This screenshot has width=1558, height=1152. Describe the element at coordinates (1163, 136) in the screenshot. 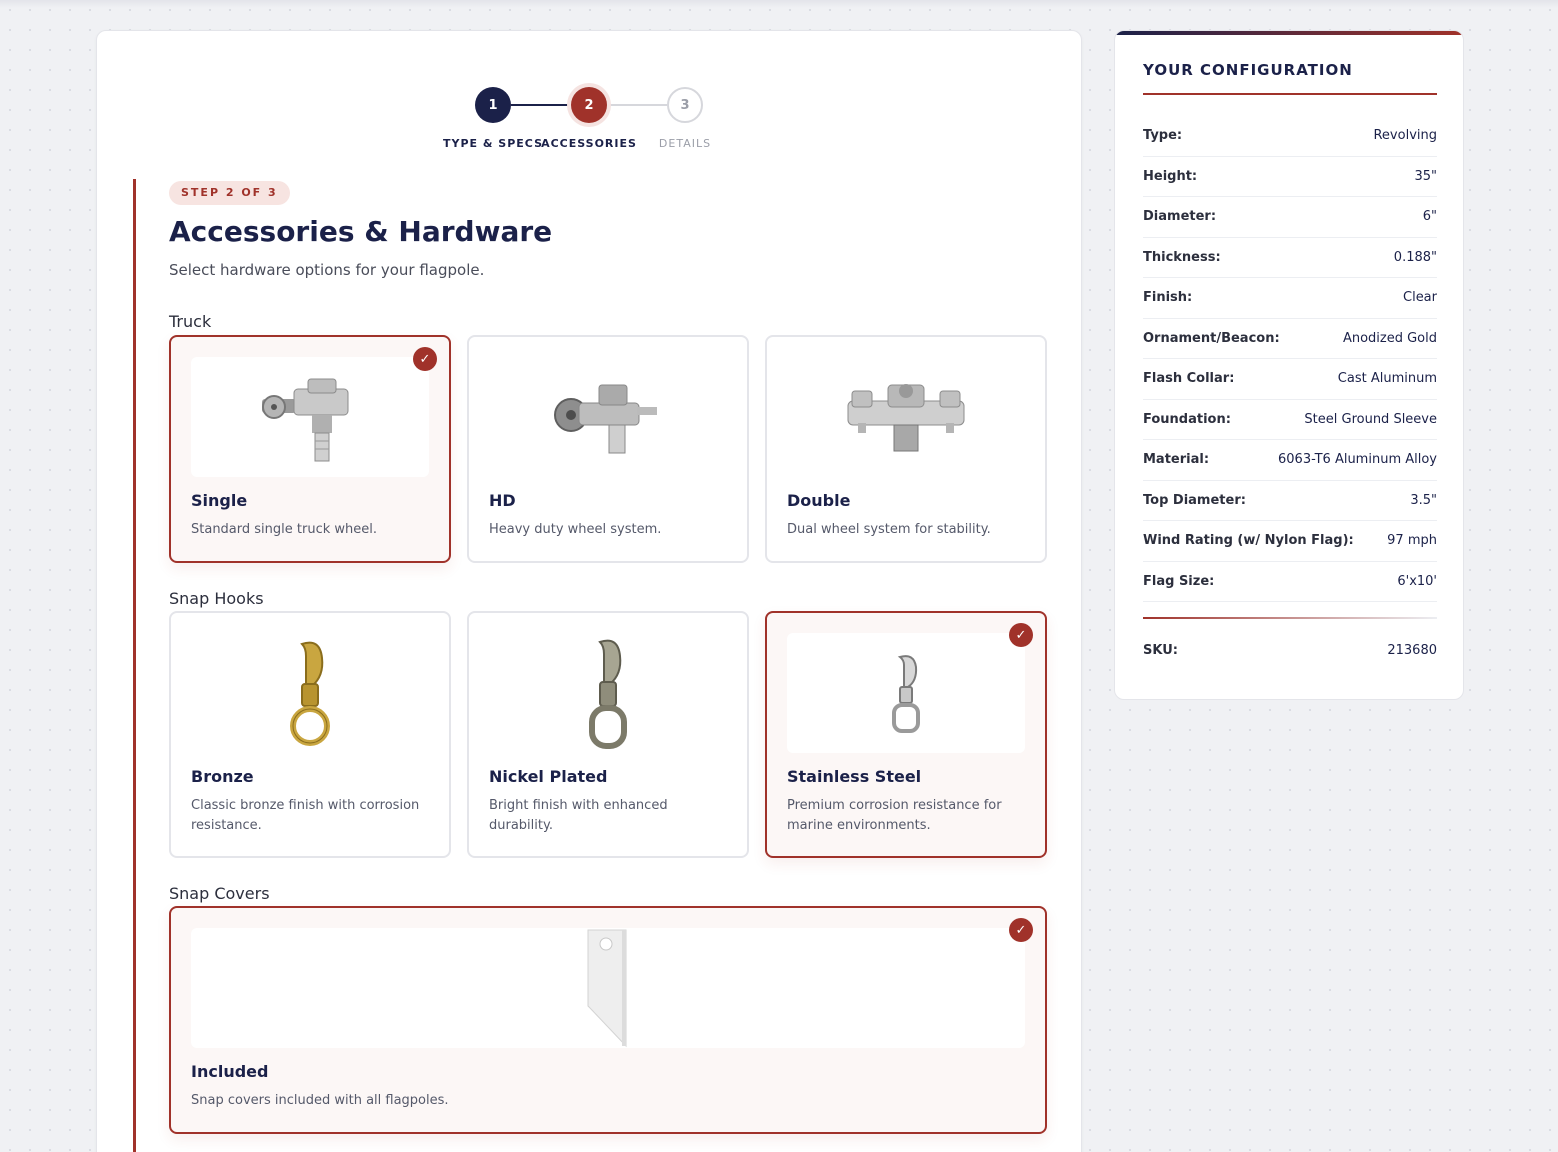

I see `config-key: Type:` at that location.